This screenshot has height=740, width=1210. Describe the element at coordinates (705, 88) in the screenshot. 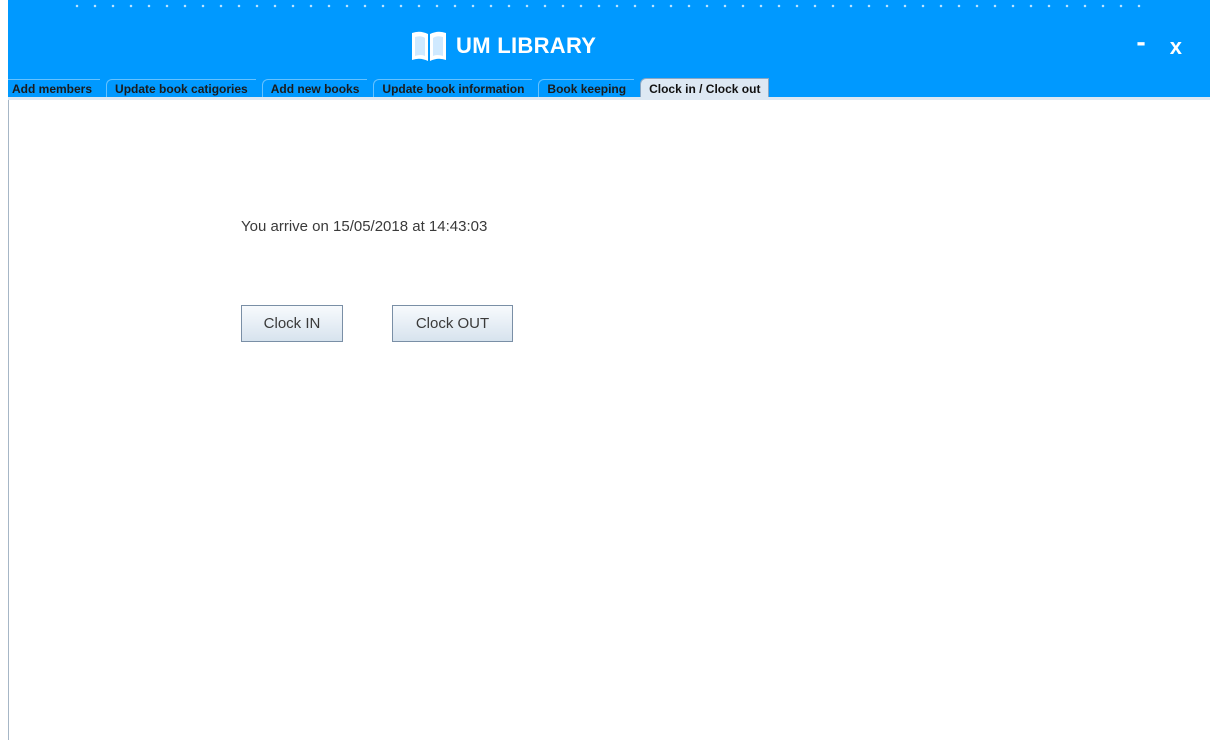

I see `tab-clock-in-clock-out: Clock in / Clock out` at that location.